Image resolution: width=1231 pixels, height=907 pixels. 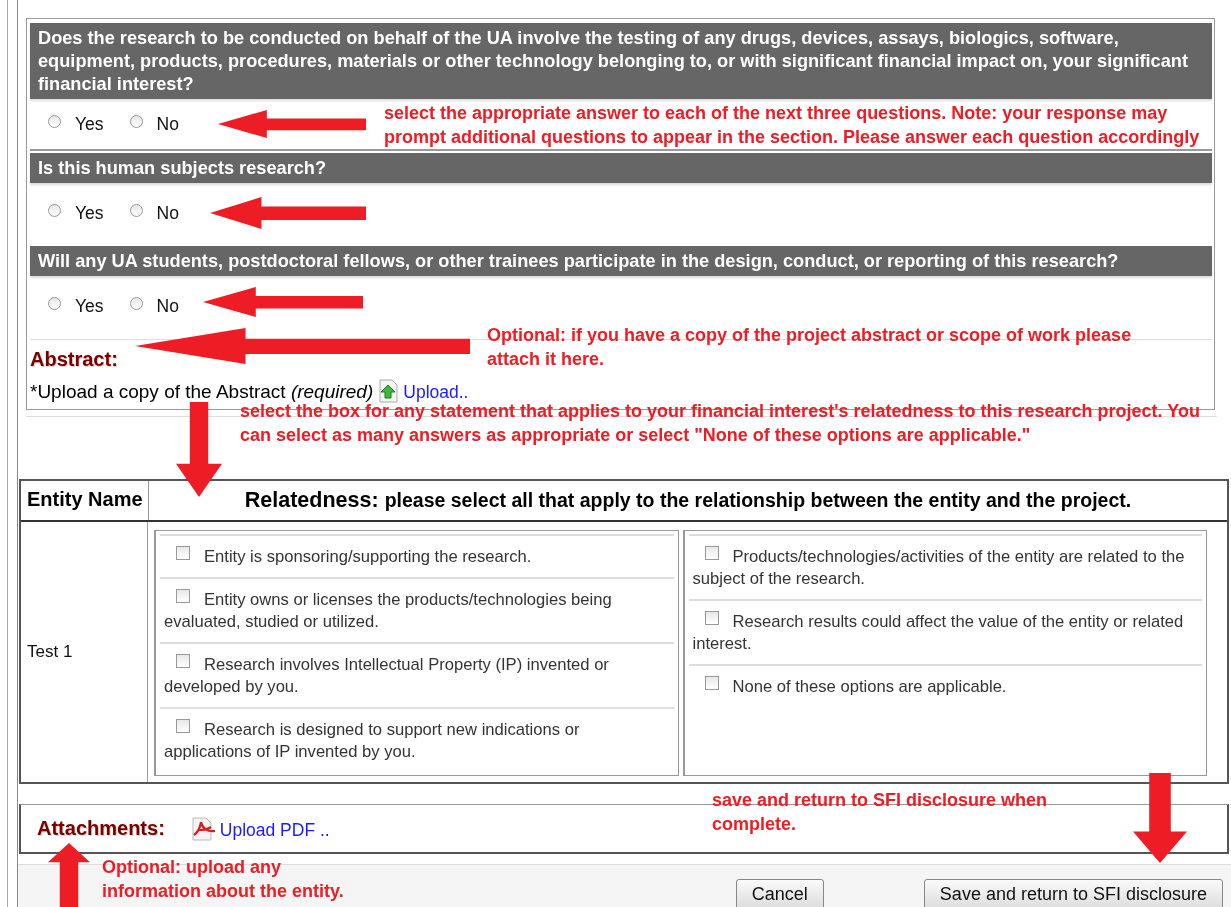 I want to click on annotation-note: select the box for any statement that applies to your financial interest's relatedness to this research project. You can select as many answers as appropriate or select "None of these options are applicable.", so click(x=720, y=424).